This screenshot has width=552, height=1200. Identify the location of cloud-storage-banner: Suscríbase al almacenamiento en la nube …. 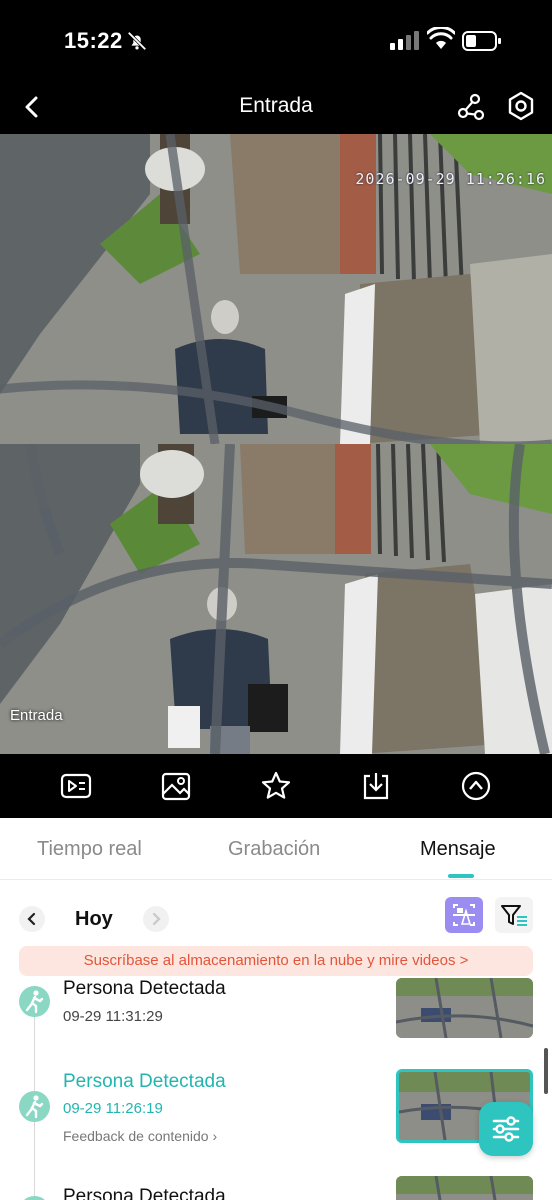
(276, 961).